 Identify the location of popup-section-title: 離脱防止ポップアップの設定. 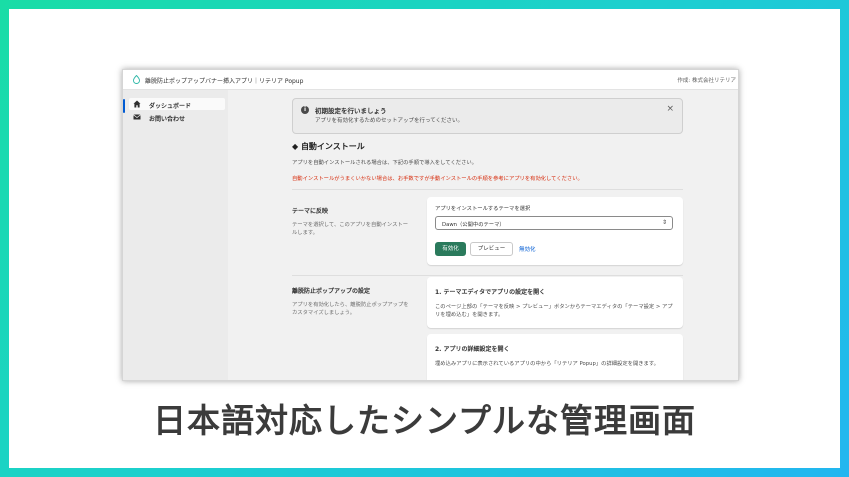
(331, 291).